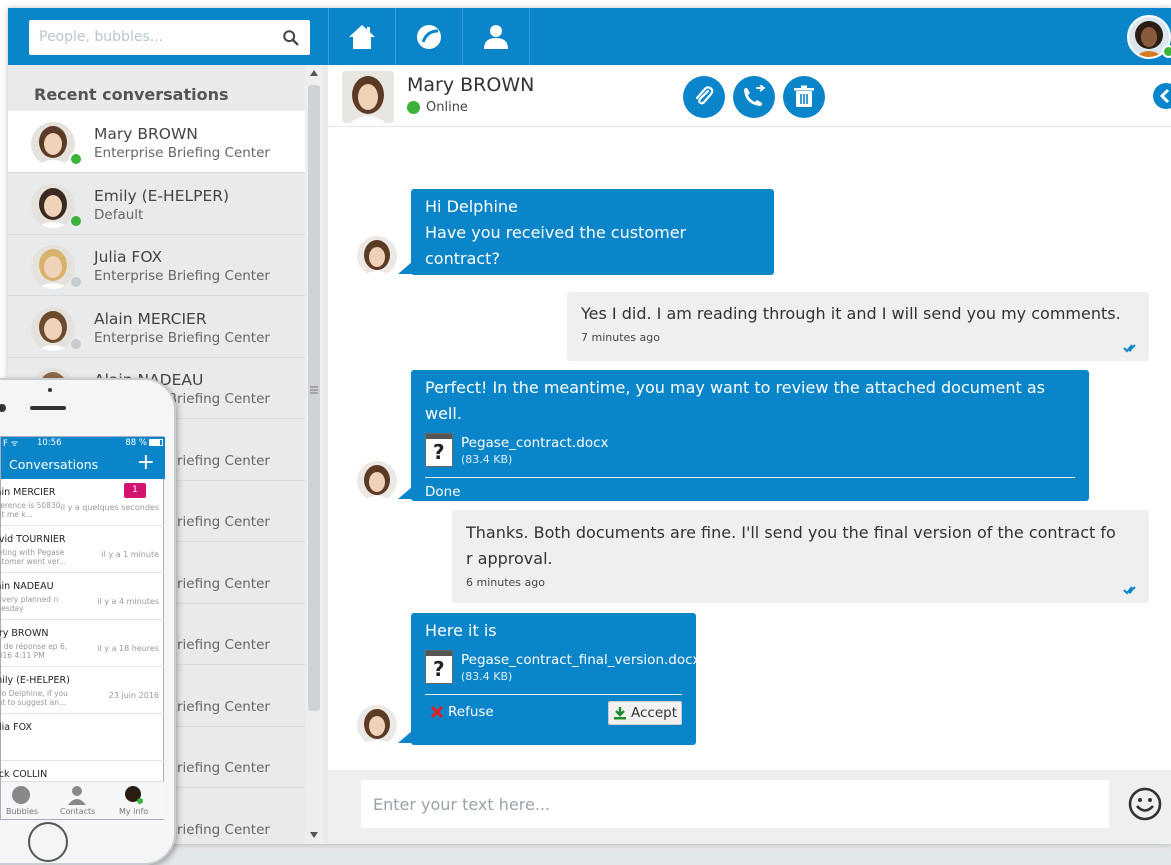  Describe the element at coordinates (471, 712) in the screenshot. I see `refuse-label: Refuse` at that location.